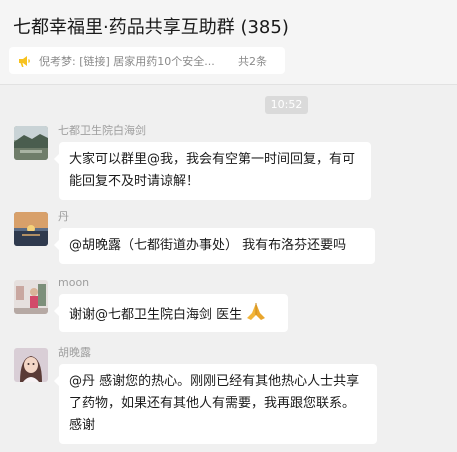 The image size is (457, 452). Describe the element at coordinates (214, 246) in the screenshot. I see `message-bubble: @胡晚露（七都街道办事处） 我有布洛芬还要吗` at that location.